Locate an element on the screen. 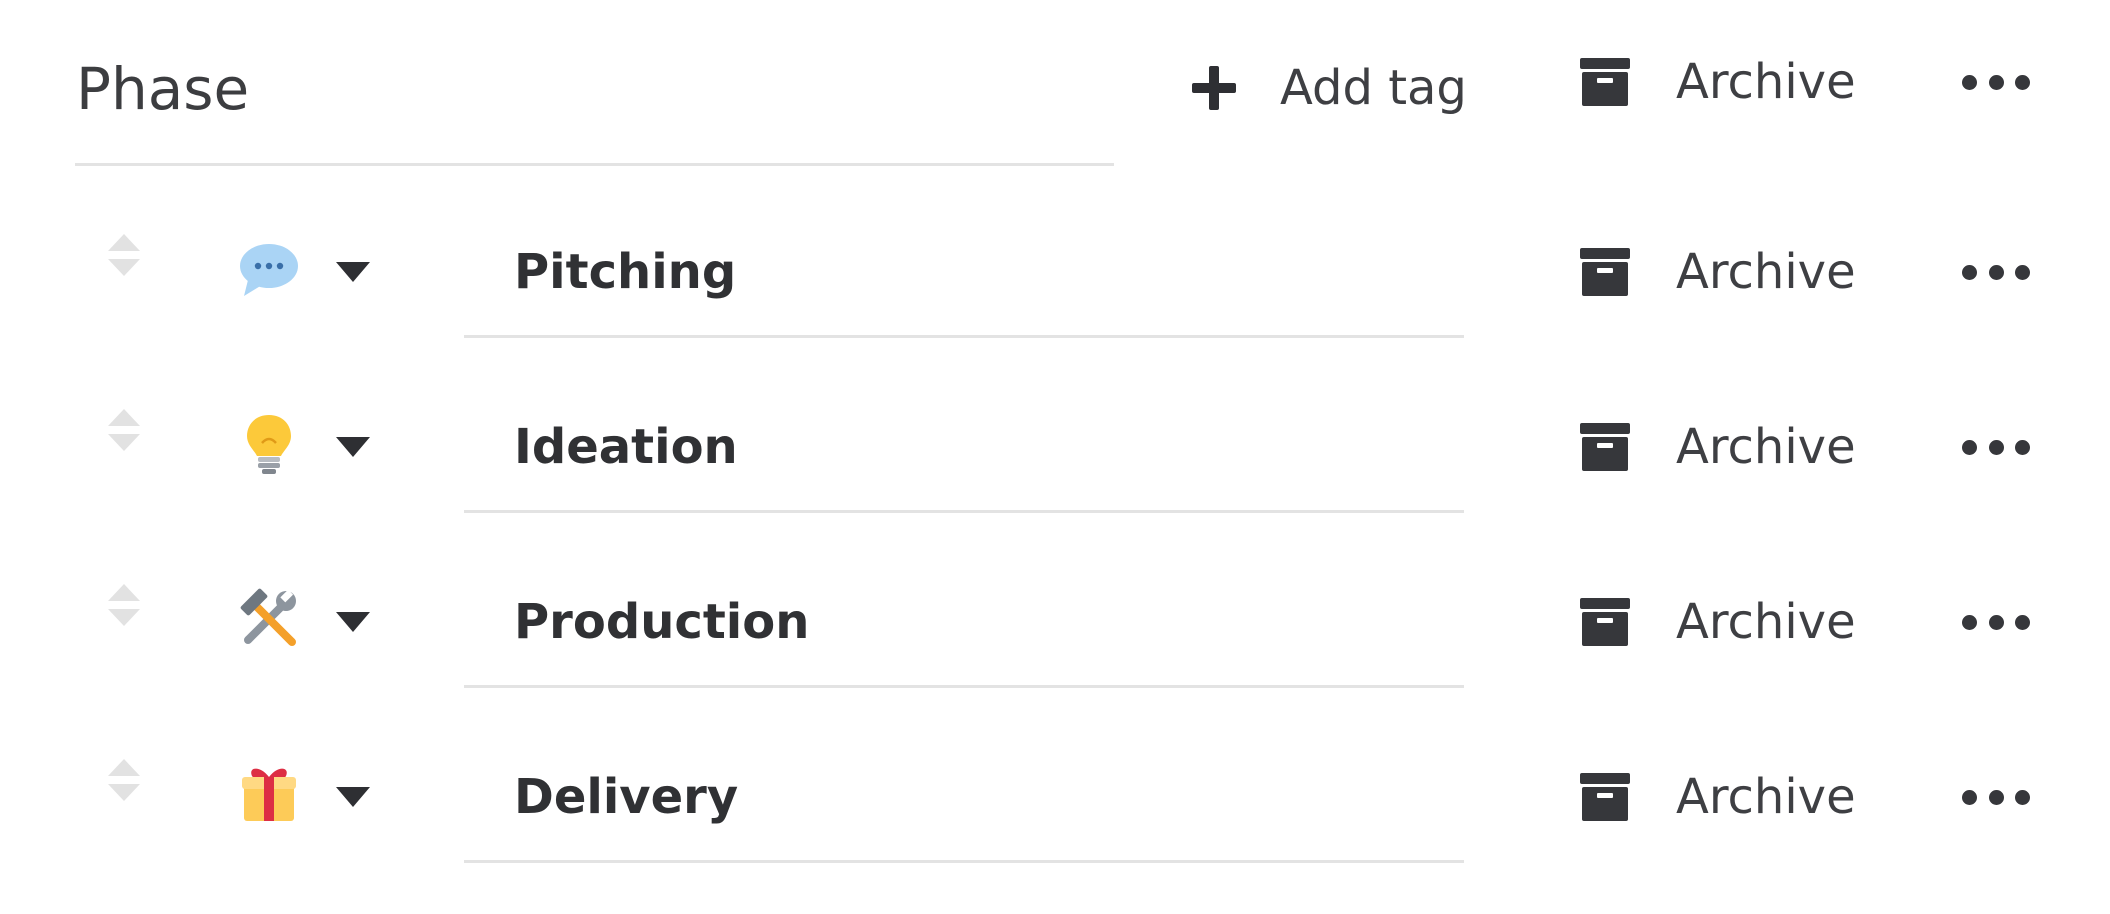 This screenshot has width=2110, height=914. group-title: Phase is located at coordinates (162, 89).